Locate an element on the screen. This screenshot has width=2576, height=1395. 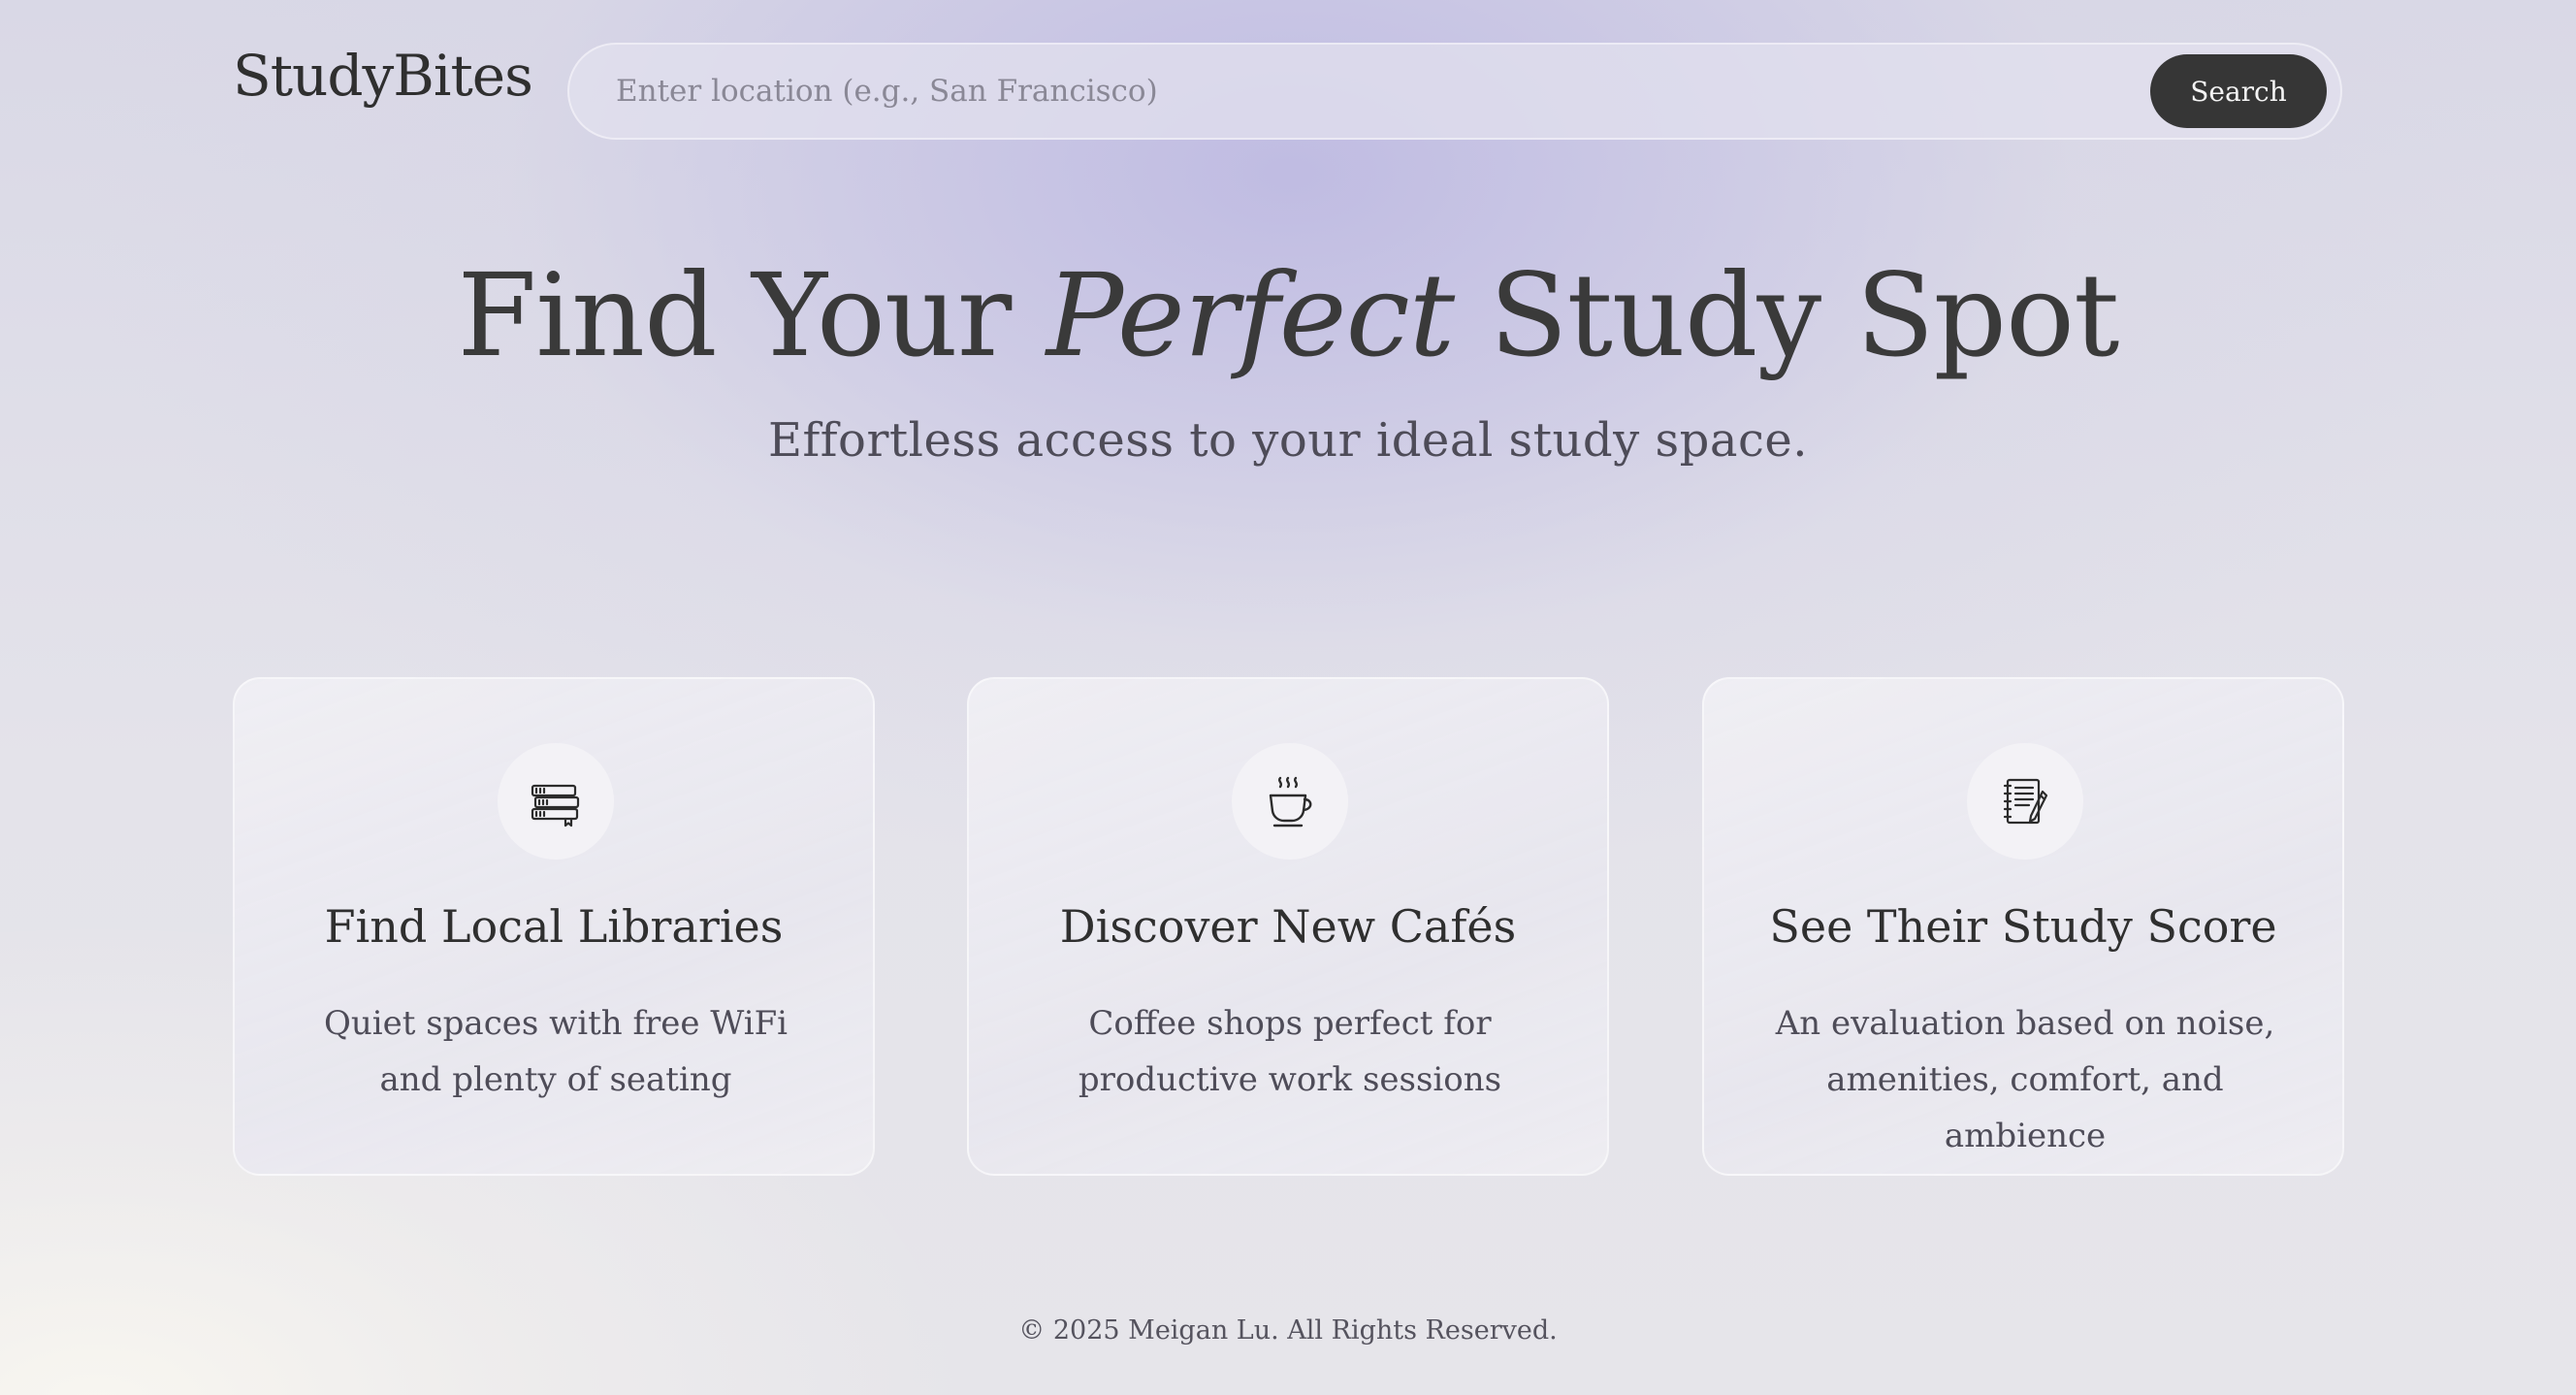
hero-title-start: Find Your is located at coordinates (751, 315).